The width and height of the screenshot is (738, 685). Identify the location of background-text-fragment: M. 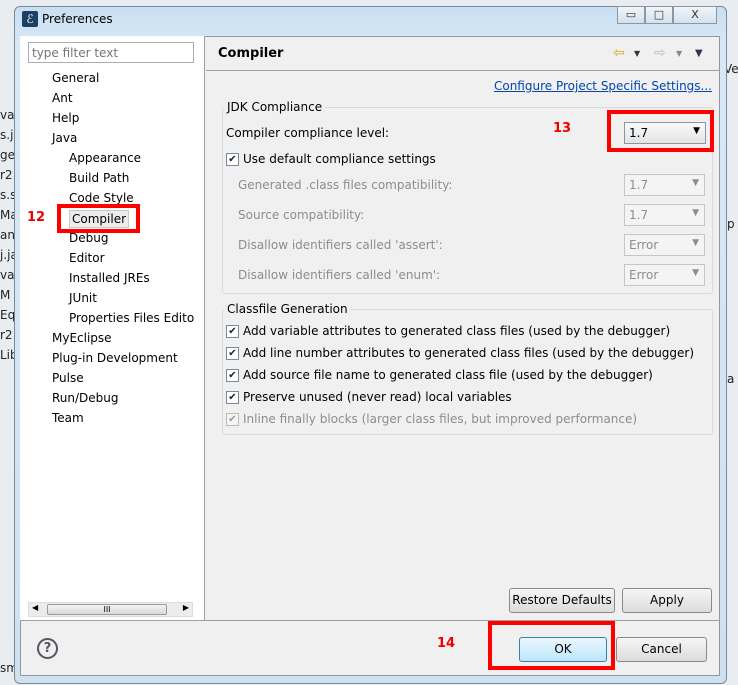
(5, 295).